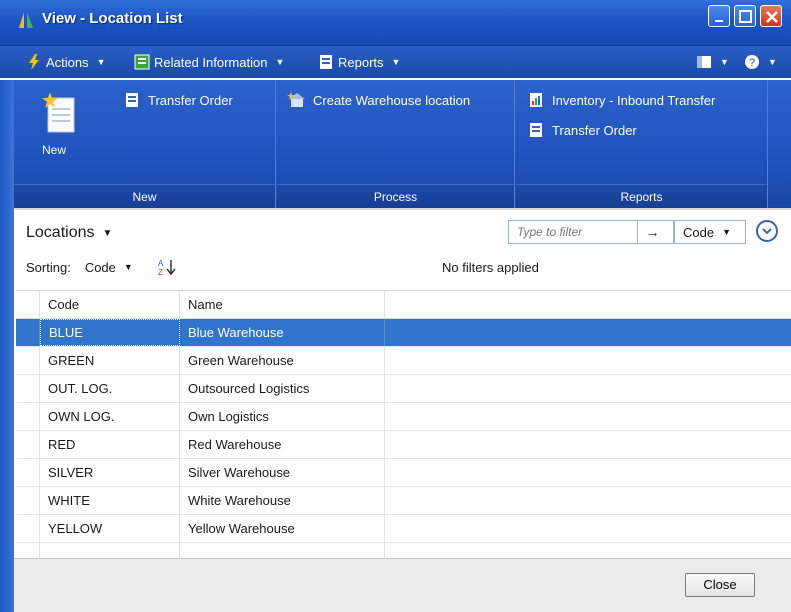 Image resolution: width=791 pixels, height=612 pixels. I want to click on close-window-button, so click(771, 16).